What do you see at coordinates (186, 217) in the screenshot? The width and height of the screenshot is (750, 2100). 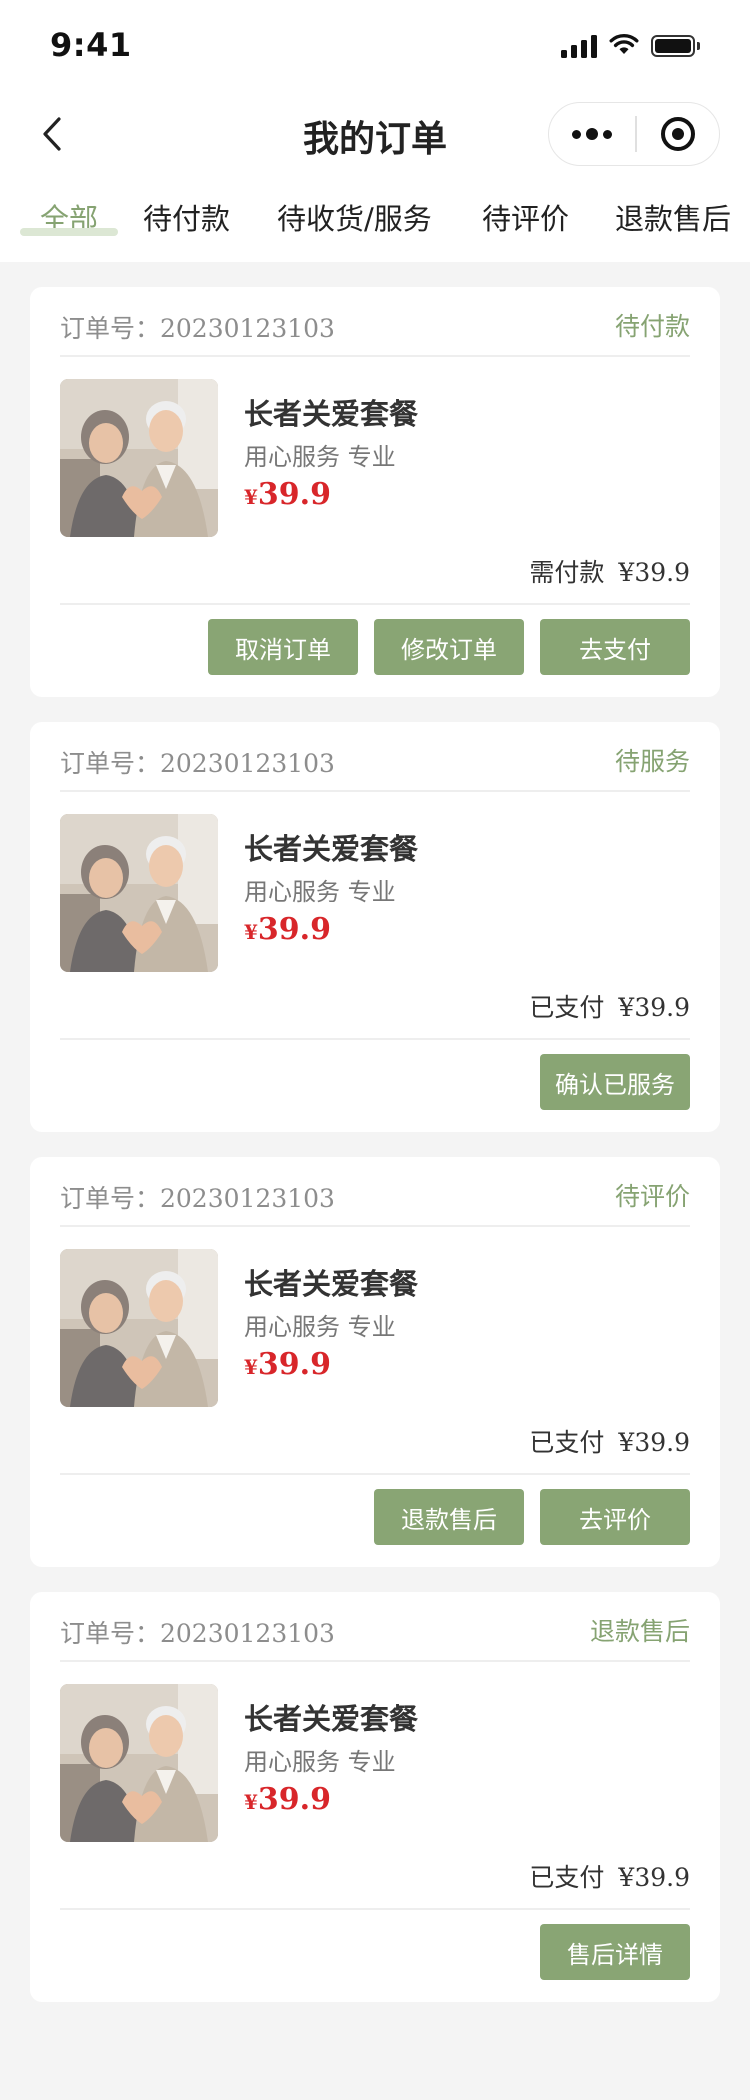 I see `tab-pending-payment: 待付款` at bounding box center [186, 217].